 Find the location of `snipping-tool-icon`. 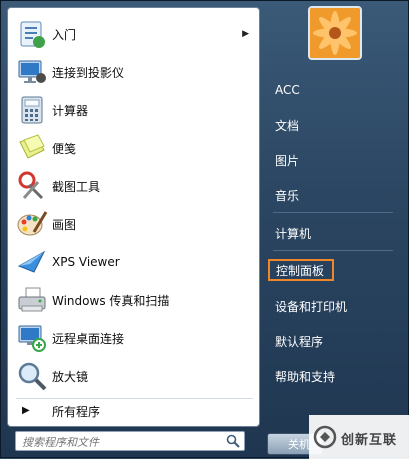

snipping-tool-icon is located at coordinates (31, 185).